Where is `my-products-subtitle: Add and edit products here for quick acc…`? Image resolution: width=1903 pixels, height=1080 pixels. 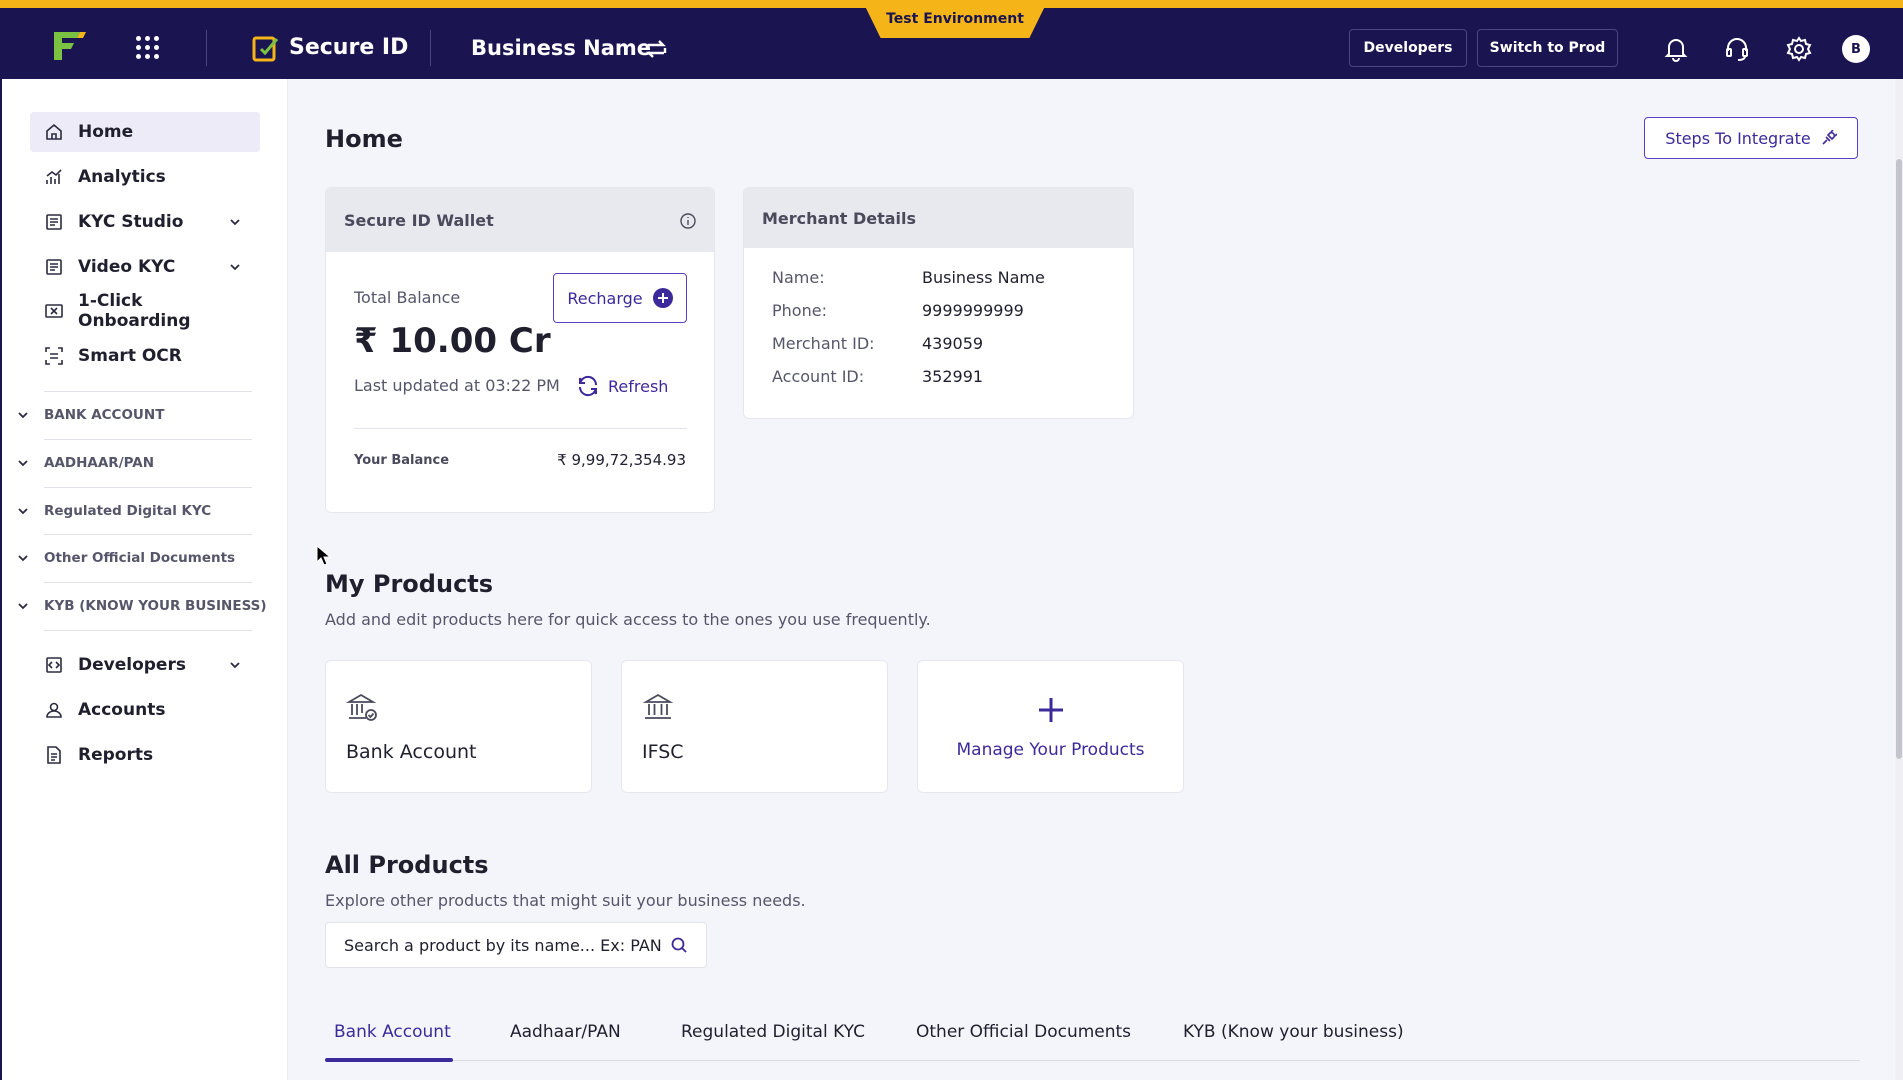
my-products-subtitle: Add and edit products here for quick acc… is located at coordinates (628, 619).